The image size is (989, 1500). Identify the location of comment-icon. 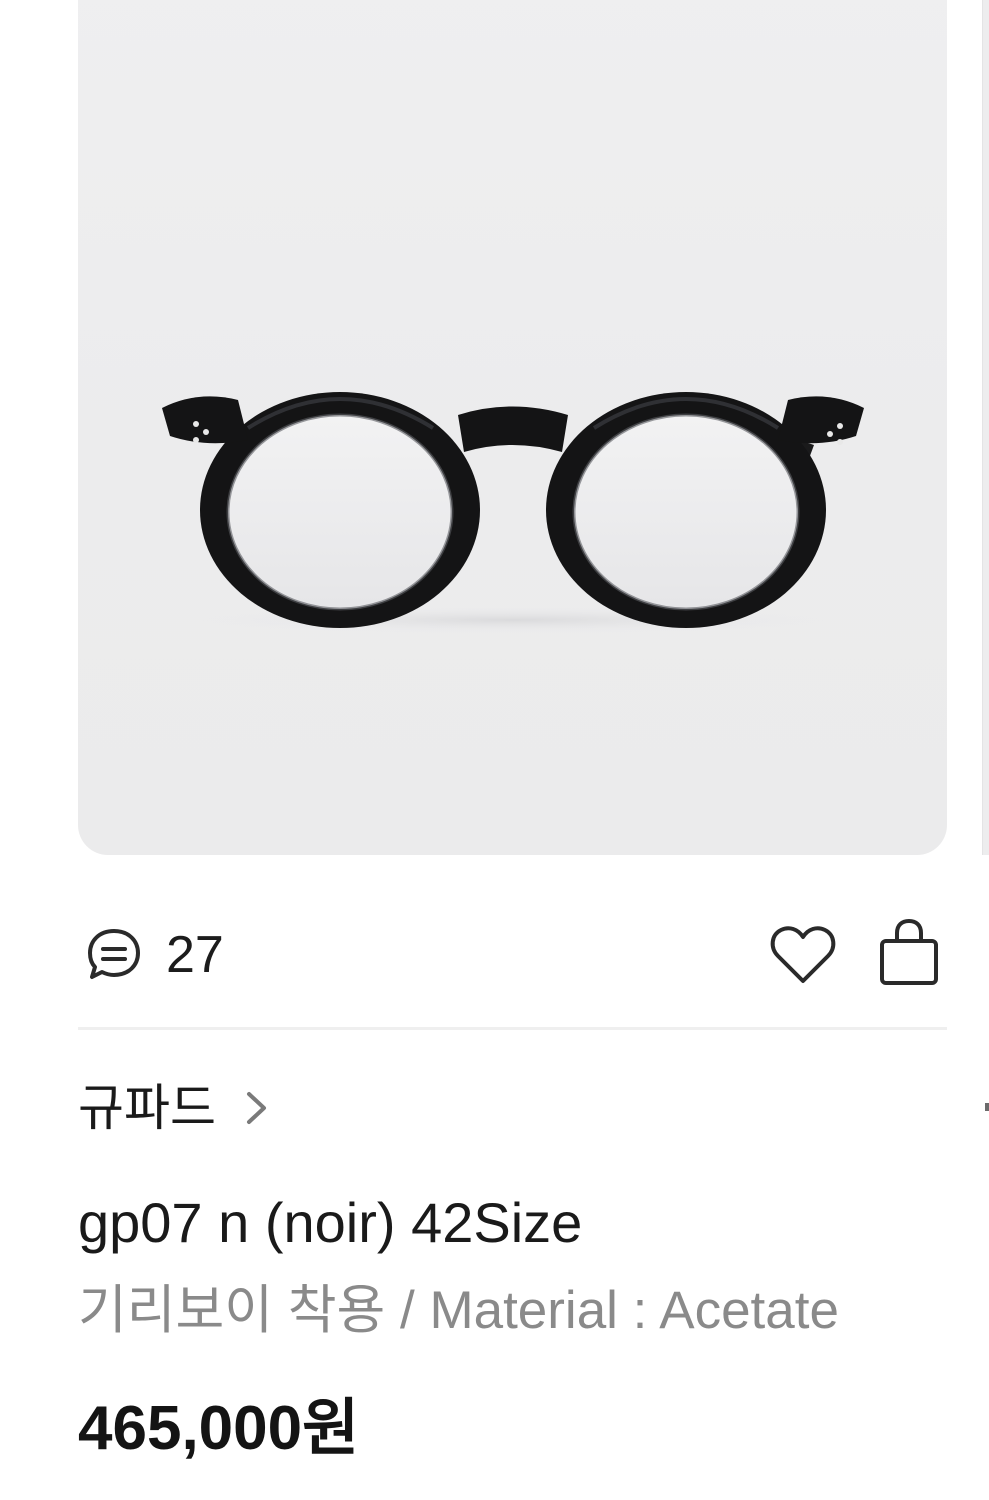
(114, 955).